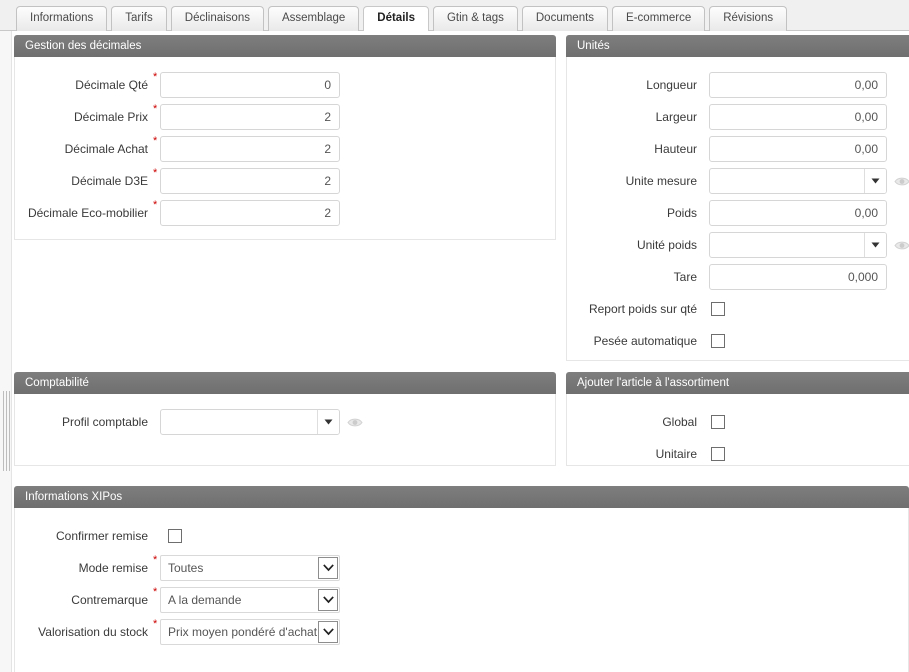  I want to click on select-value: Prix moyen pondéré d'achat, so click(243, 632).